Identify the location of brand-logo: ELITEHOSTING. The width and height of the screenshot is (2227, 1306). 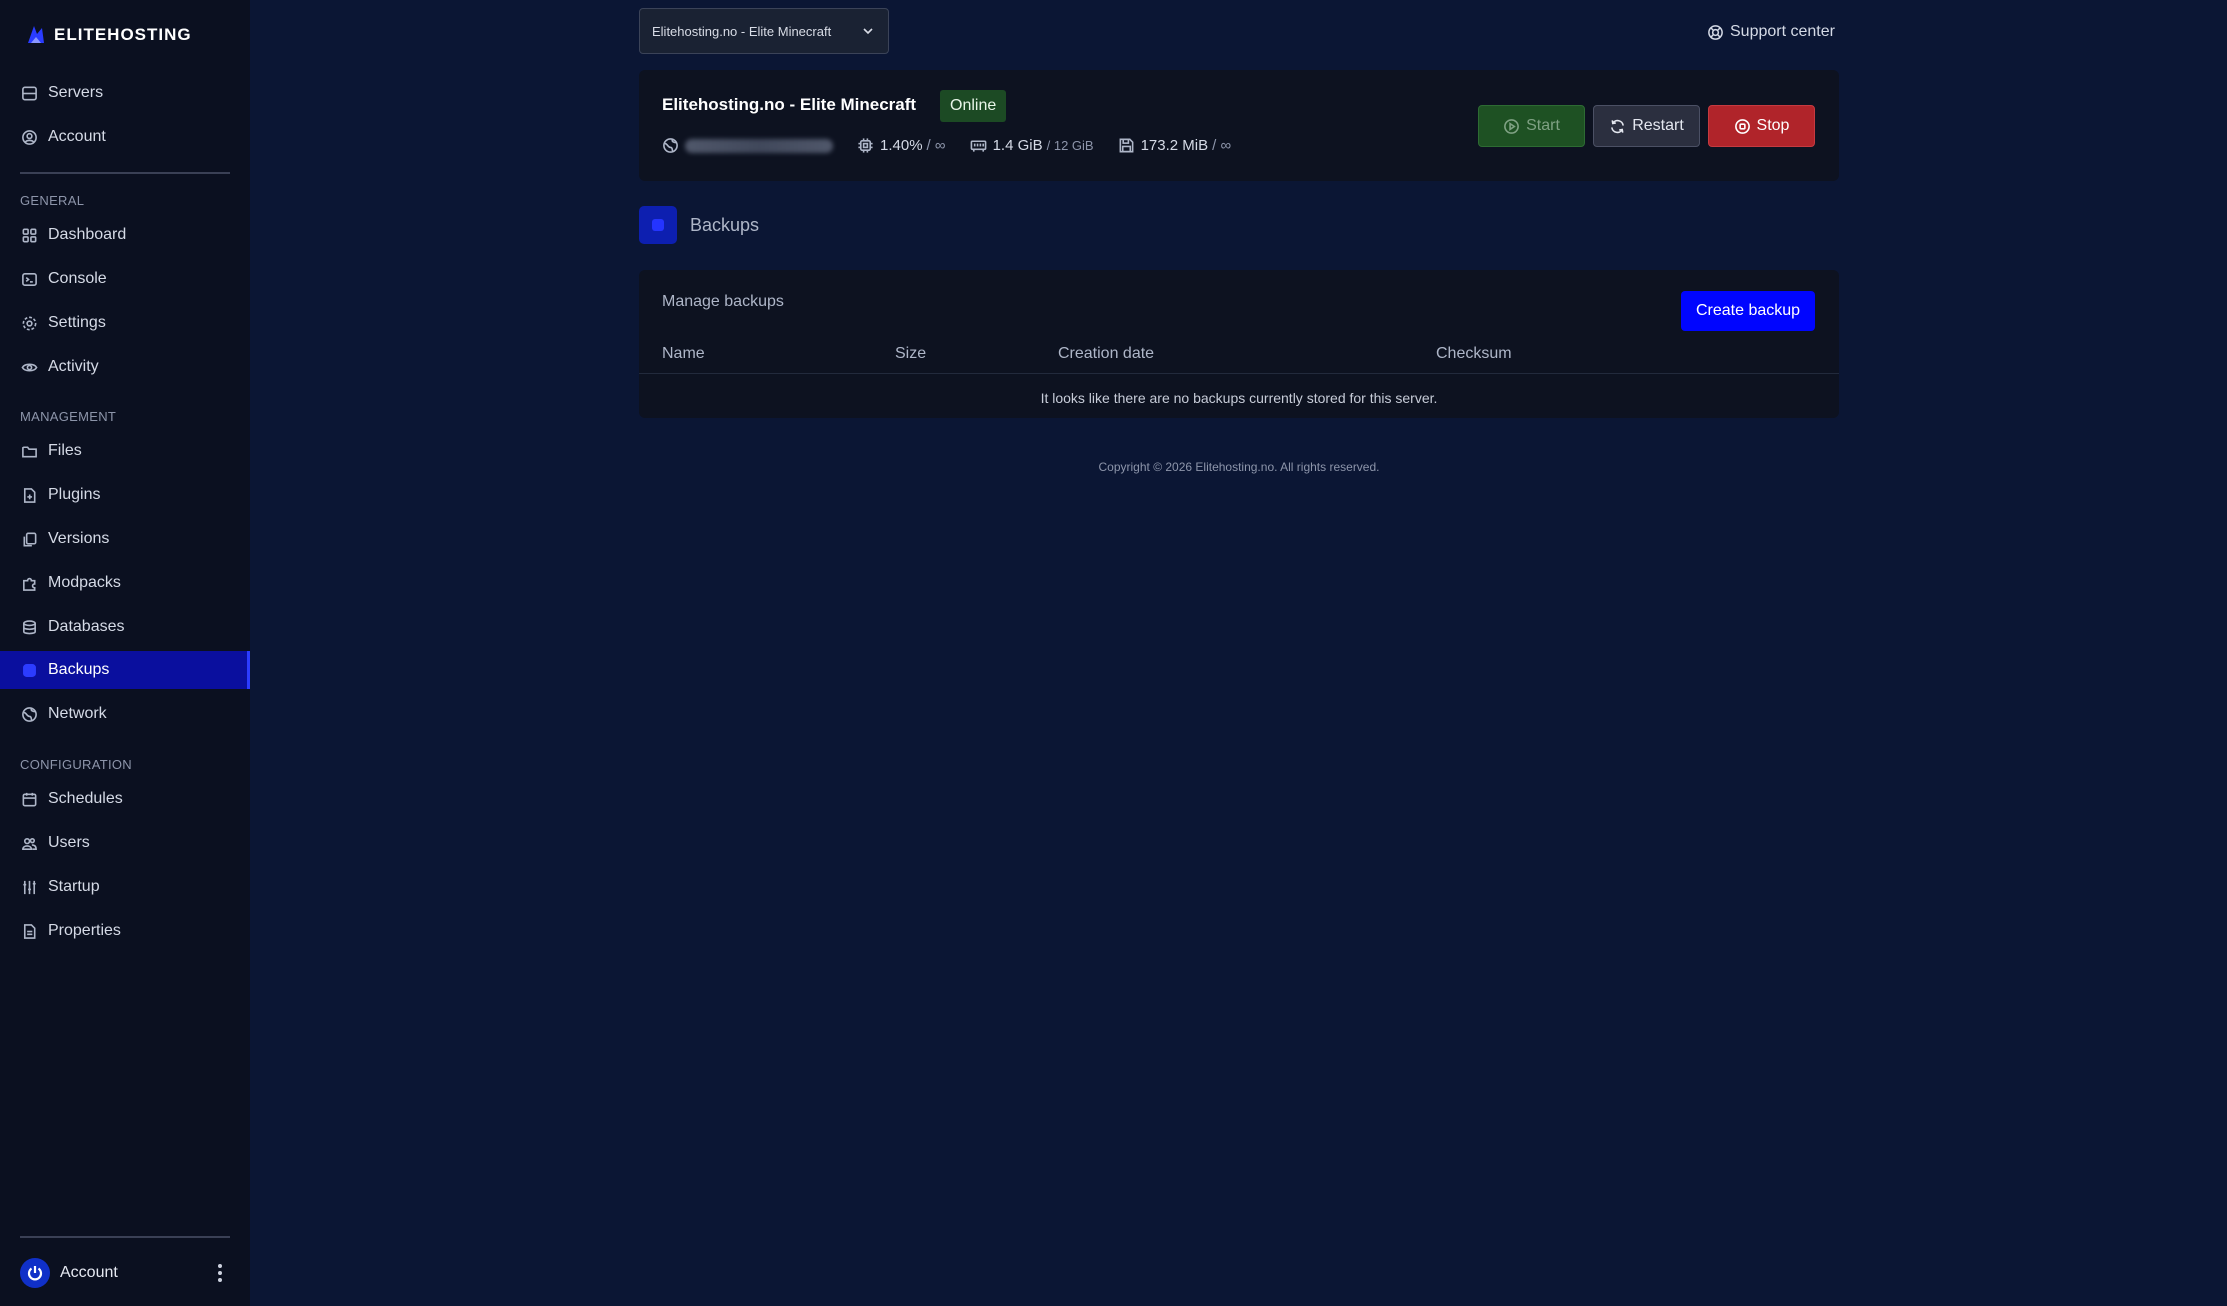
(107, 35).